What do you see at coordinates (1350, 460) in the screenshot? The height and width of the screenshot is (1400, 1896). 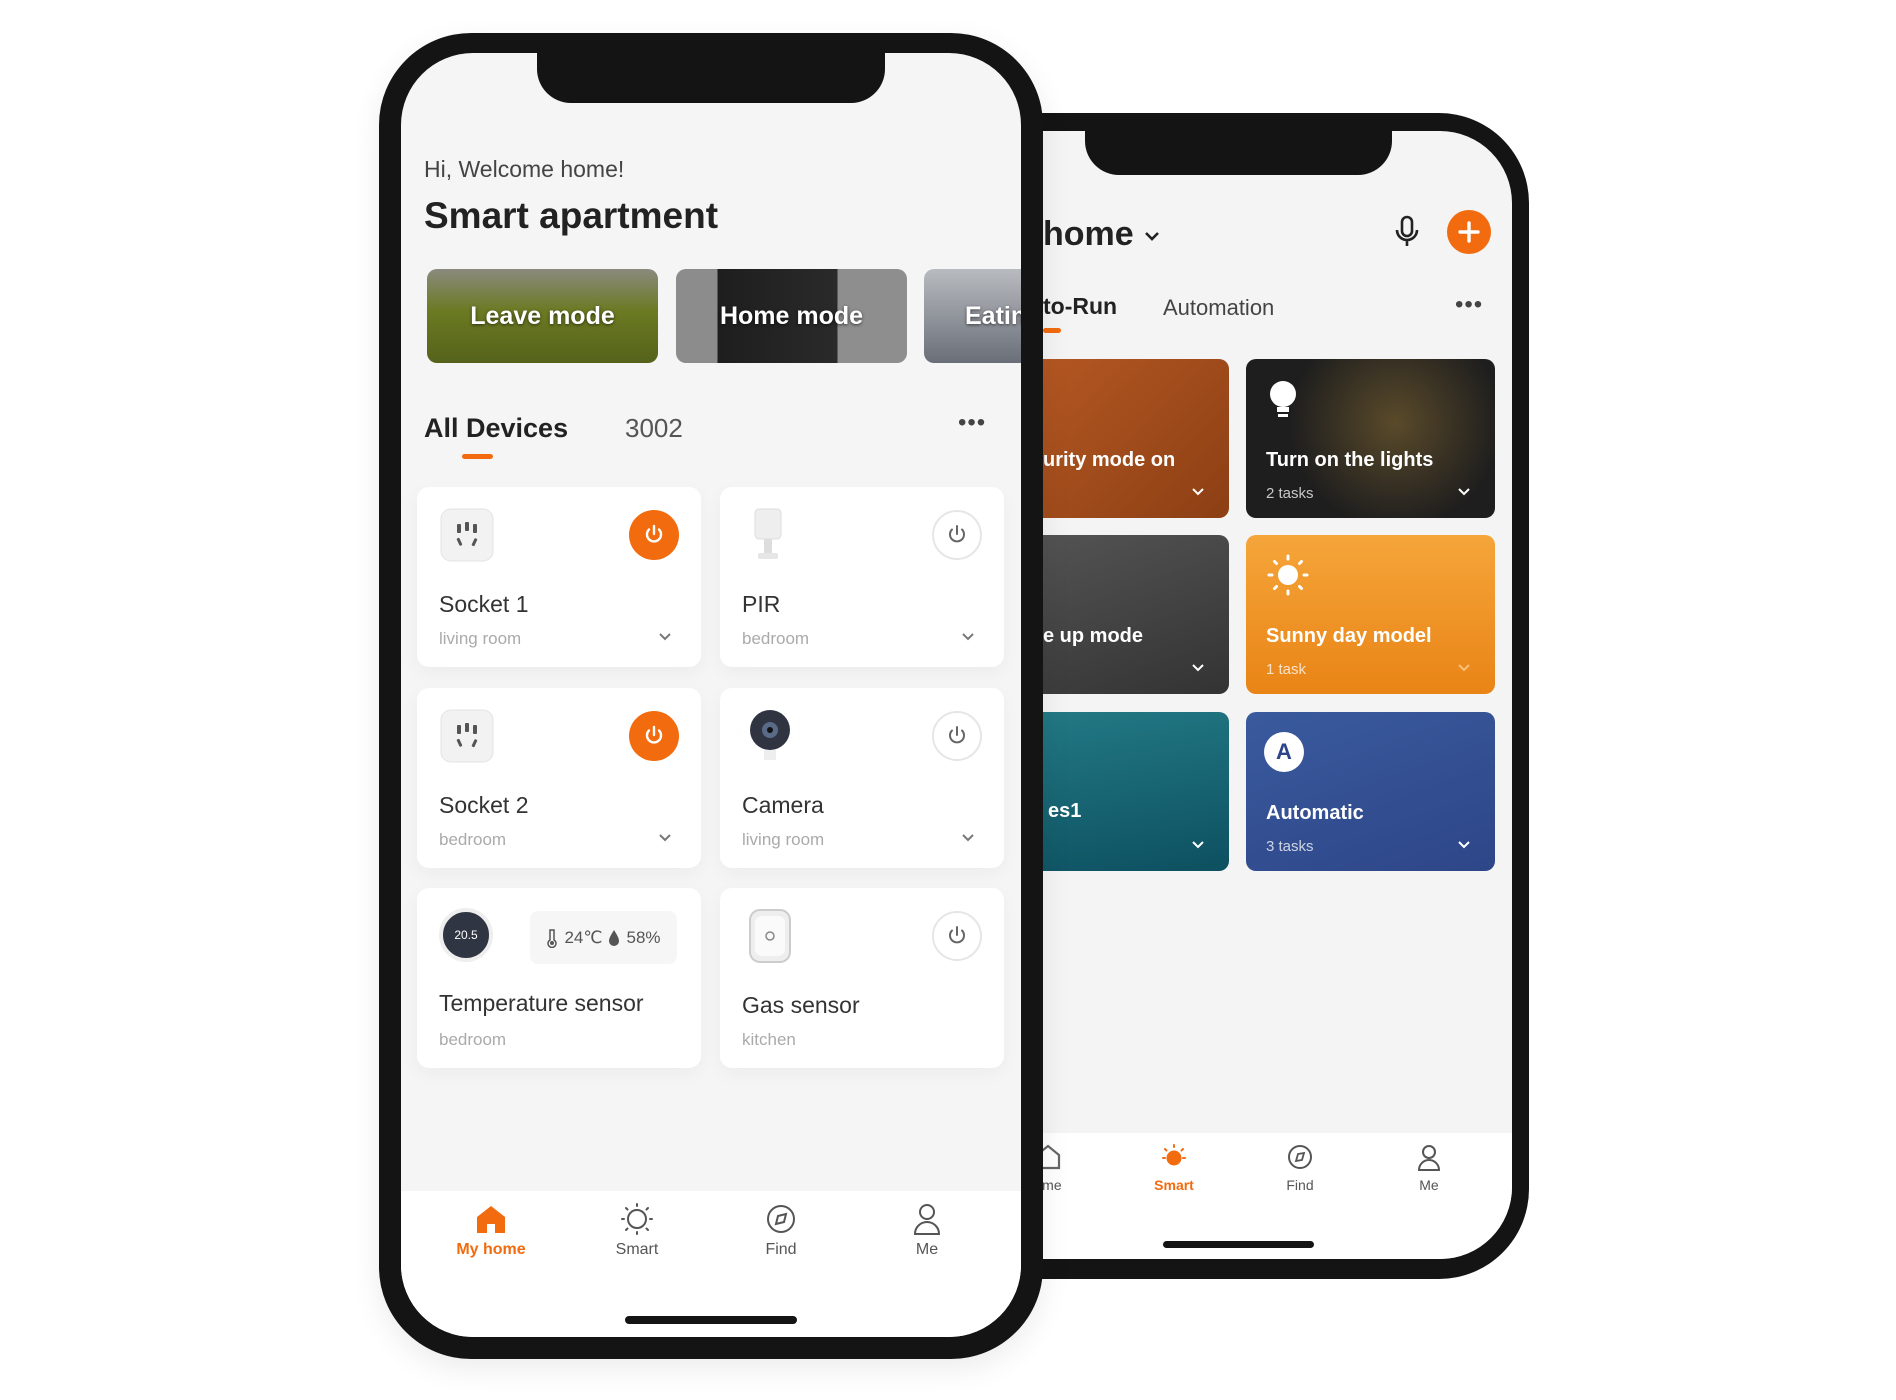 I see `scene-title: Turn on the lights` at bounding box center [1350, 460].